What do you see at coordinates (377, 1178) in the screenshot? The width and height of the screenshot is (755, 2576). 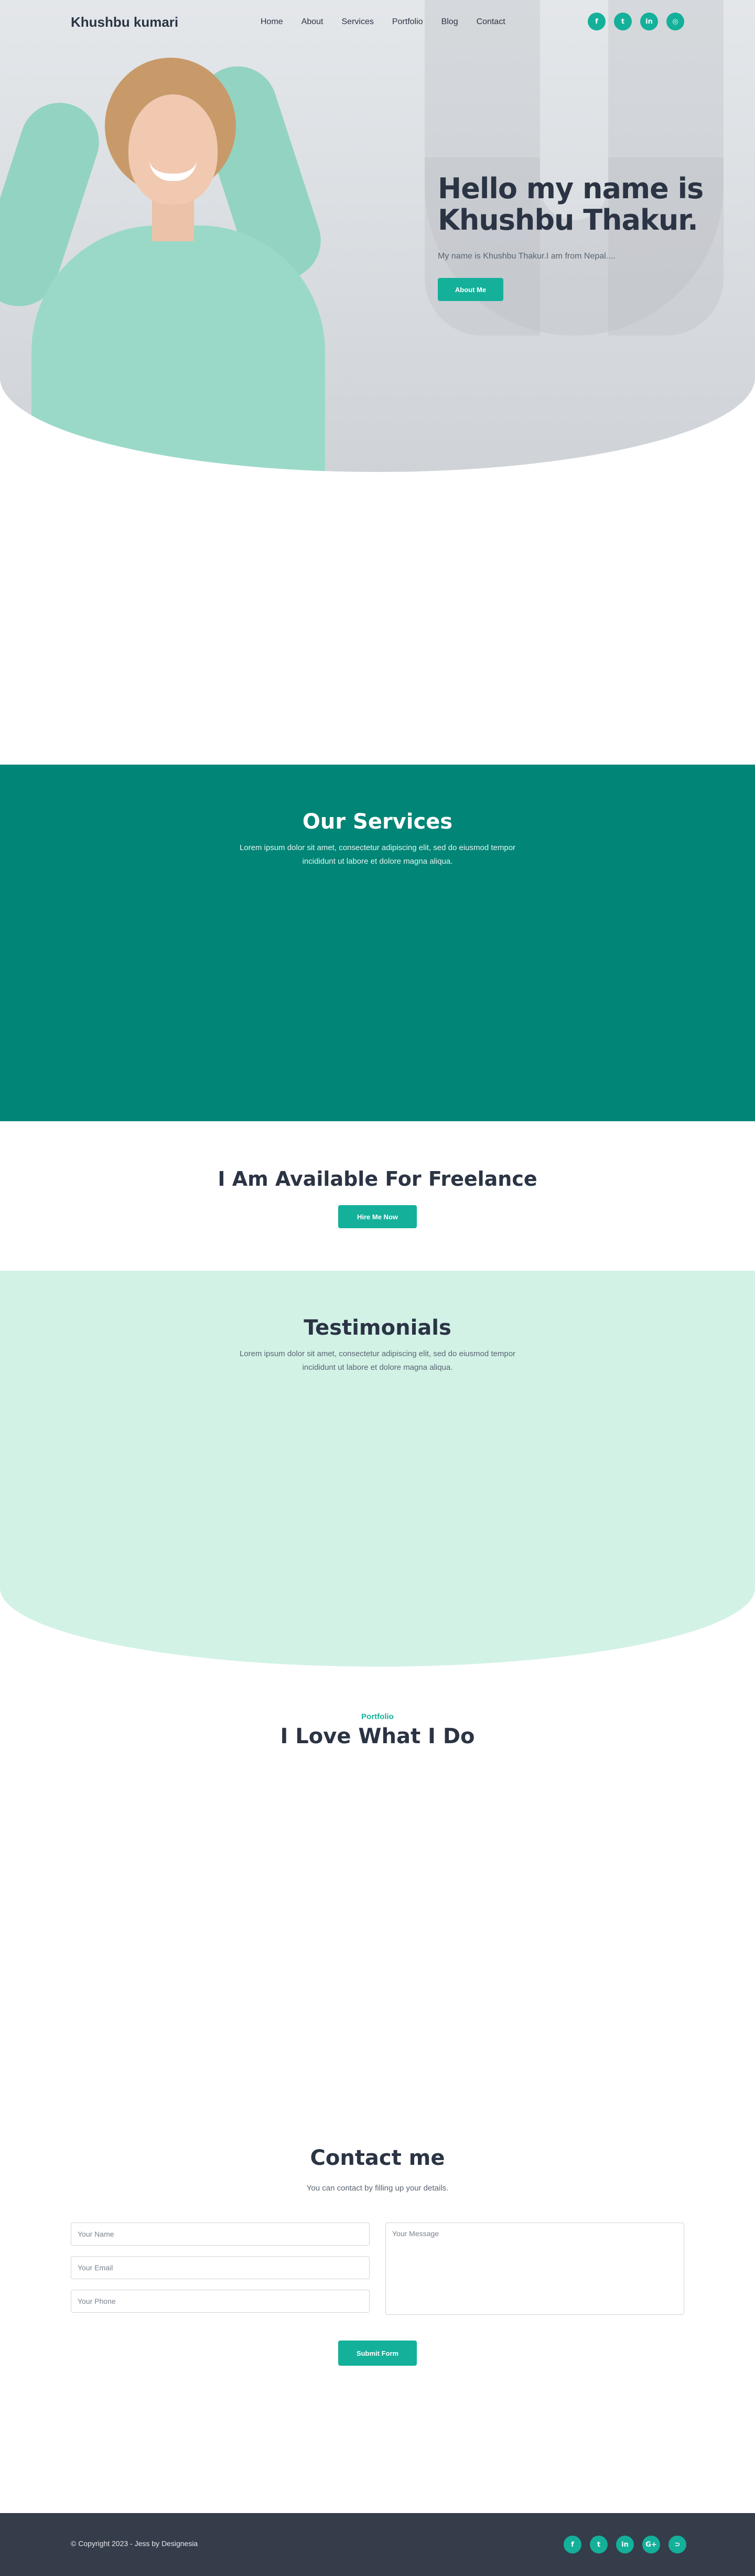 I see `freelance-title: I Am Available For Freelance` at bounding box center [377, 1178].